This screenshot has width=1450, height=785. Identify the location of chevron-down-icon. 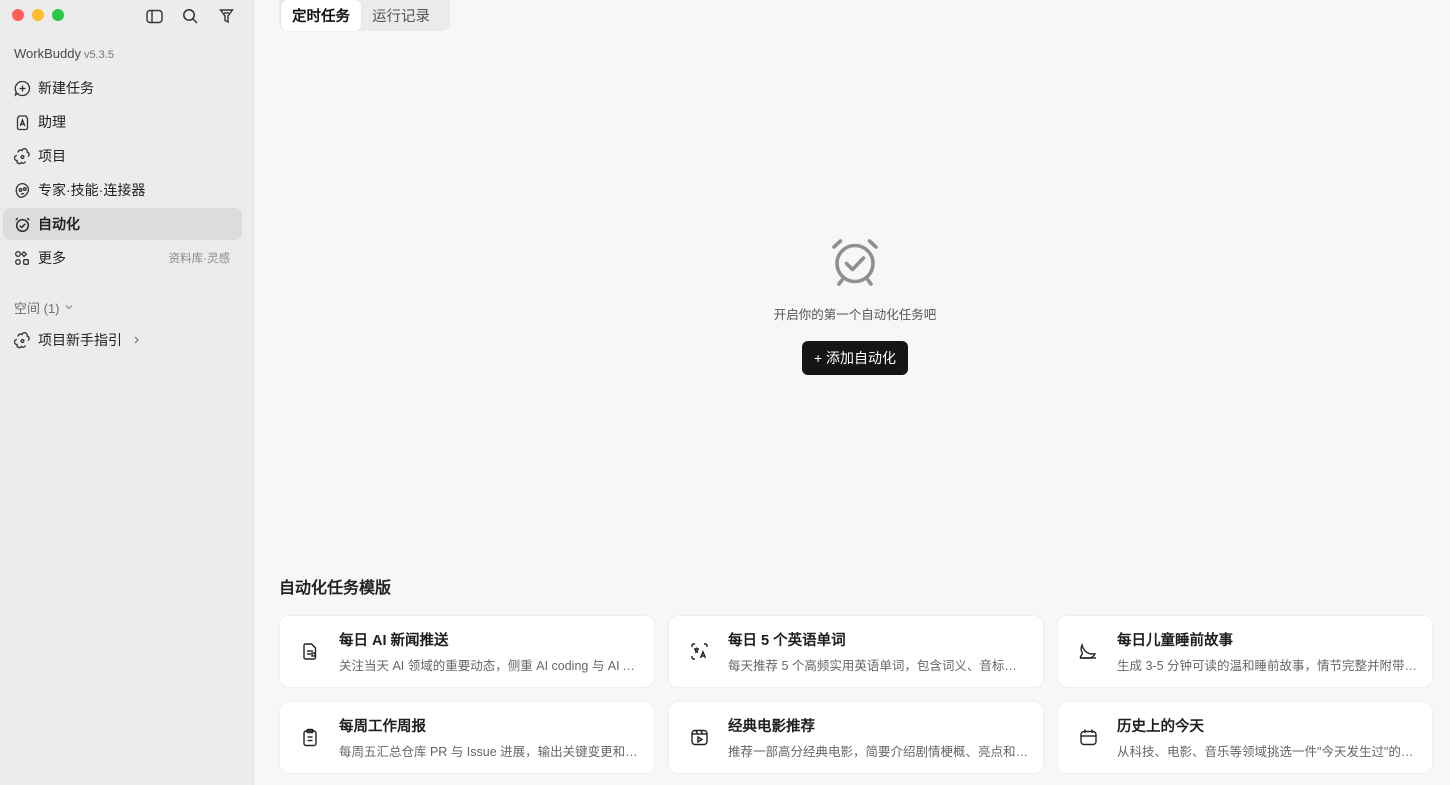
(69, 307).